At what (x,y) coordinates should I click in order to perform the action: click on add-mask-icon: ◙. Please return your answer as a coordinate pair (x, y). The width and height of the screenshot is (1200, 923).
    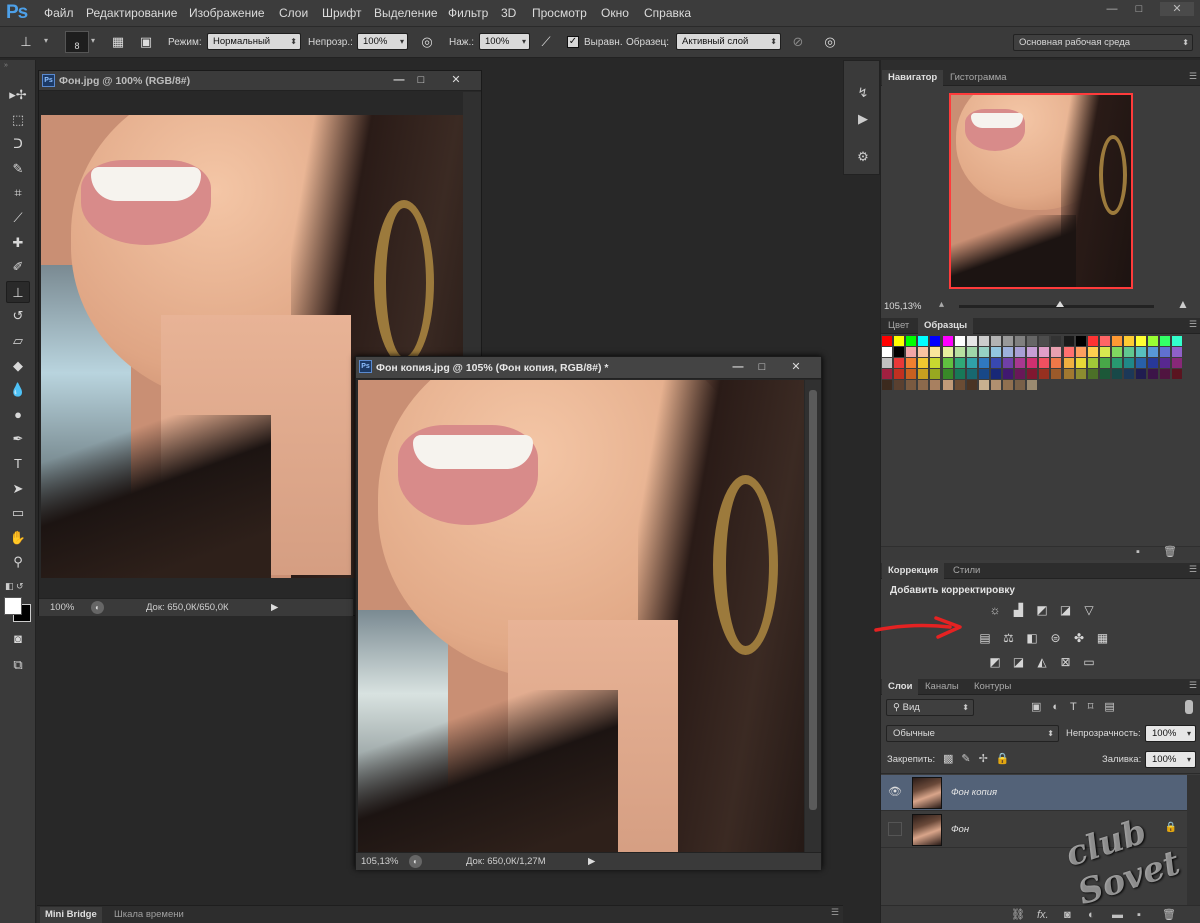
    Looking at the image, I should click on (1067, 915).